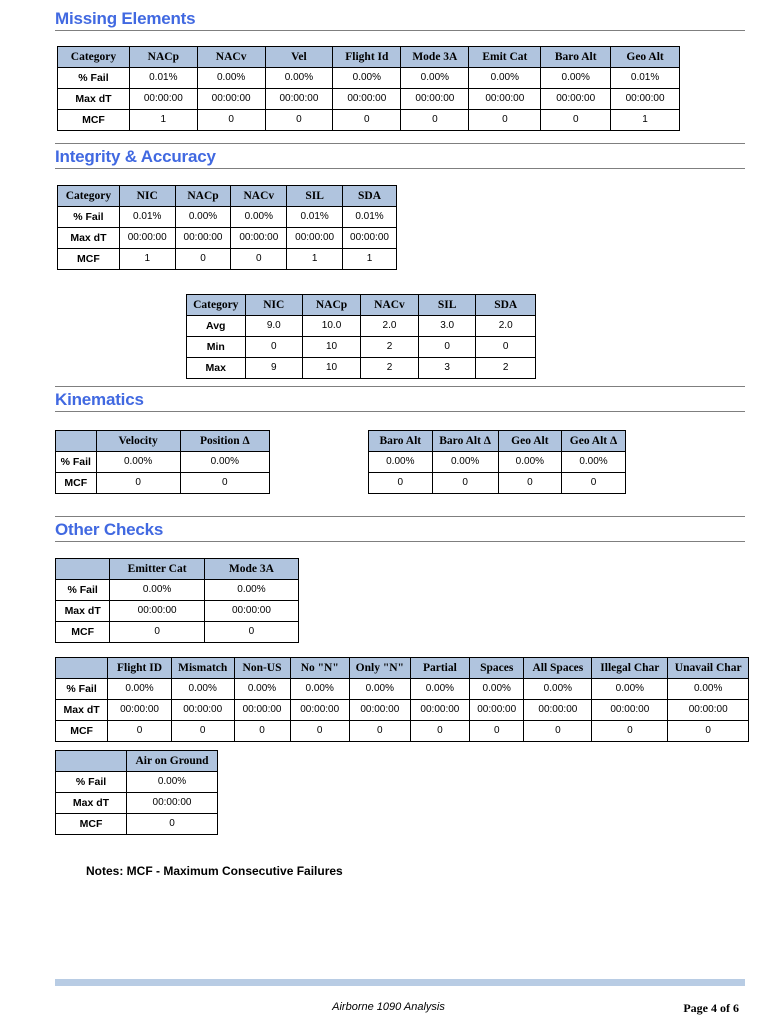 The height and width of the screenshot is (1024, 777). I want to click on column-header: Geo Alt Δ, so click(593, 441).